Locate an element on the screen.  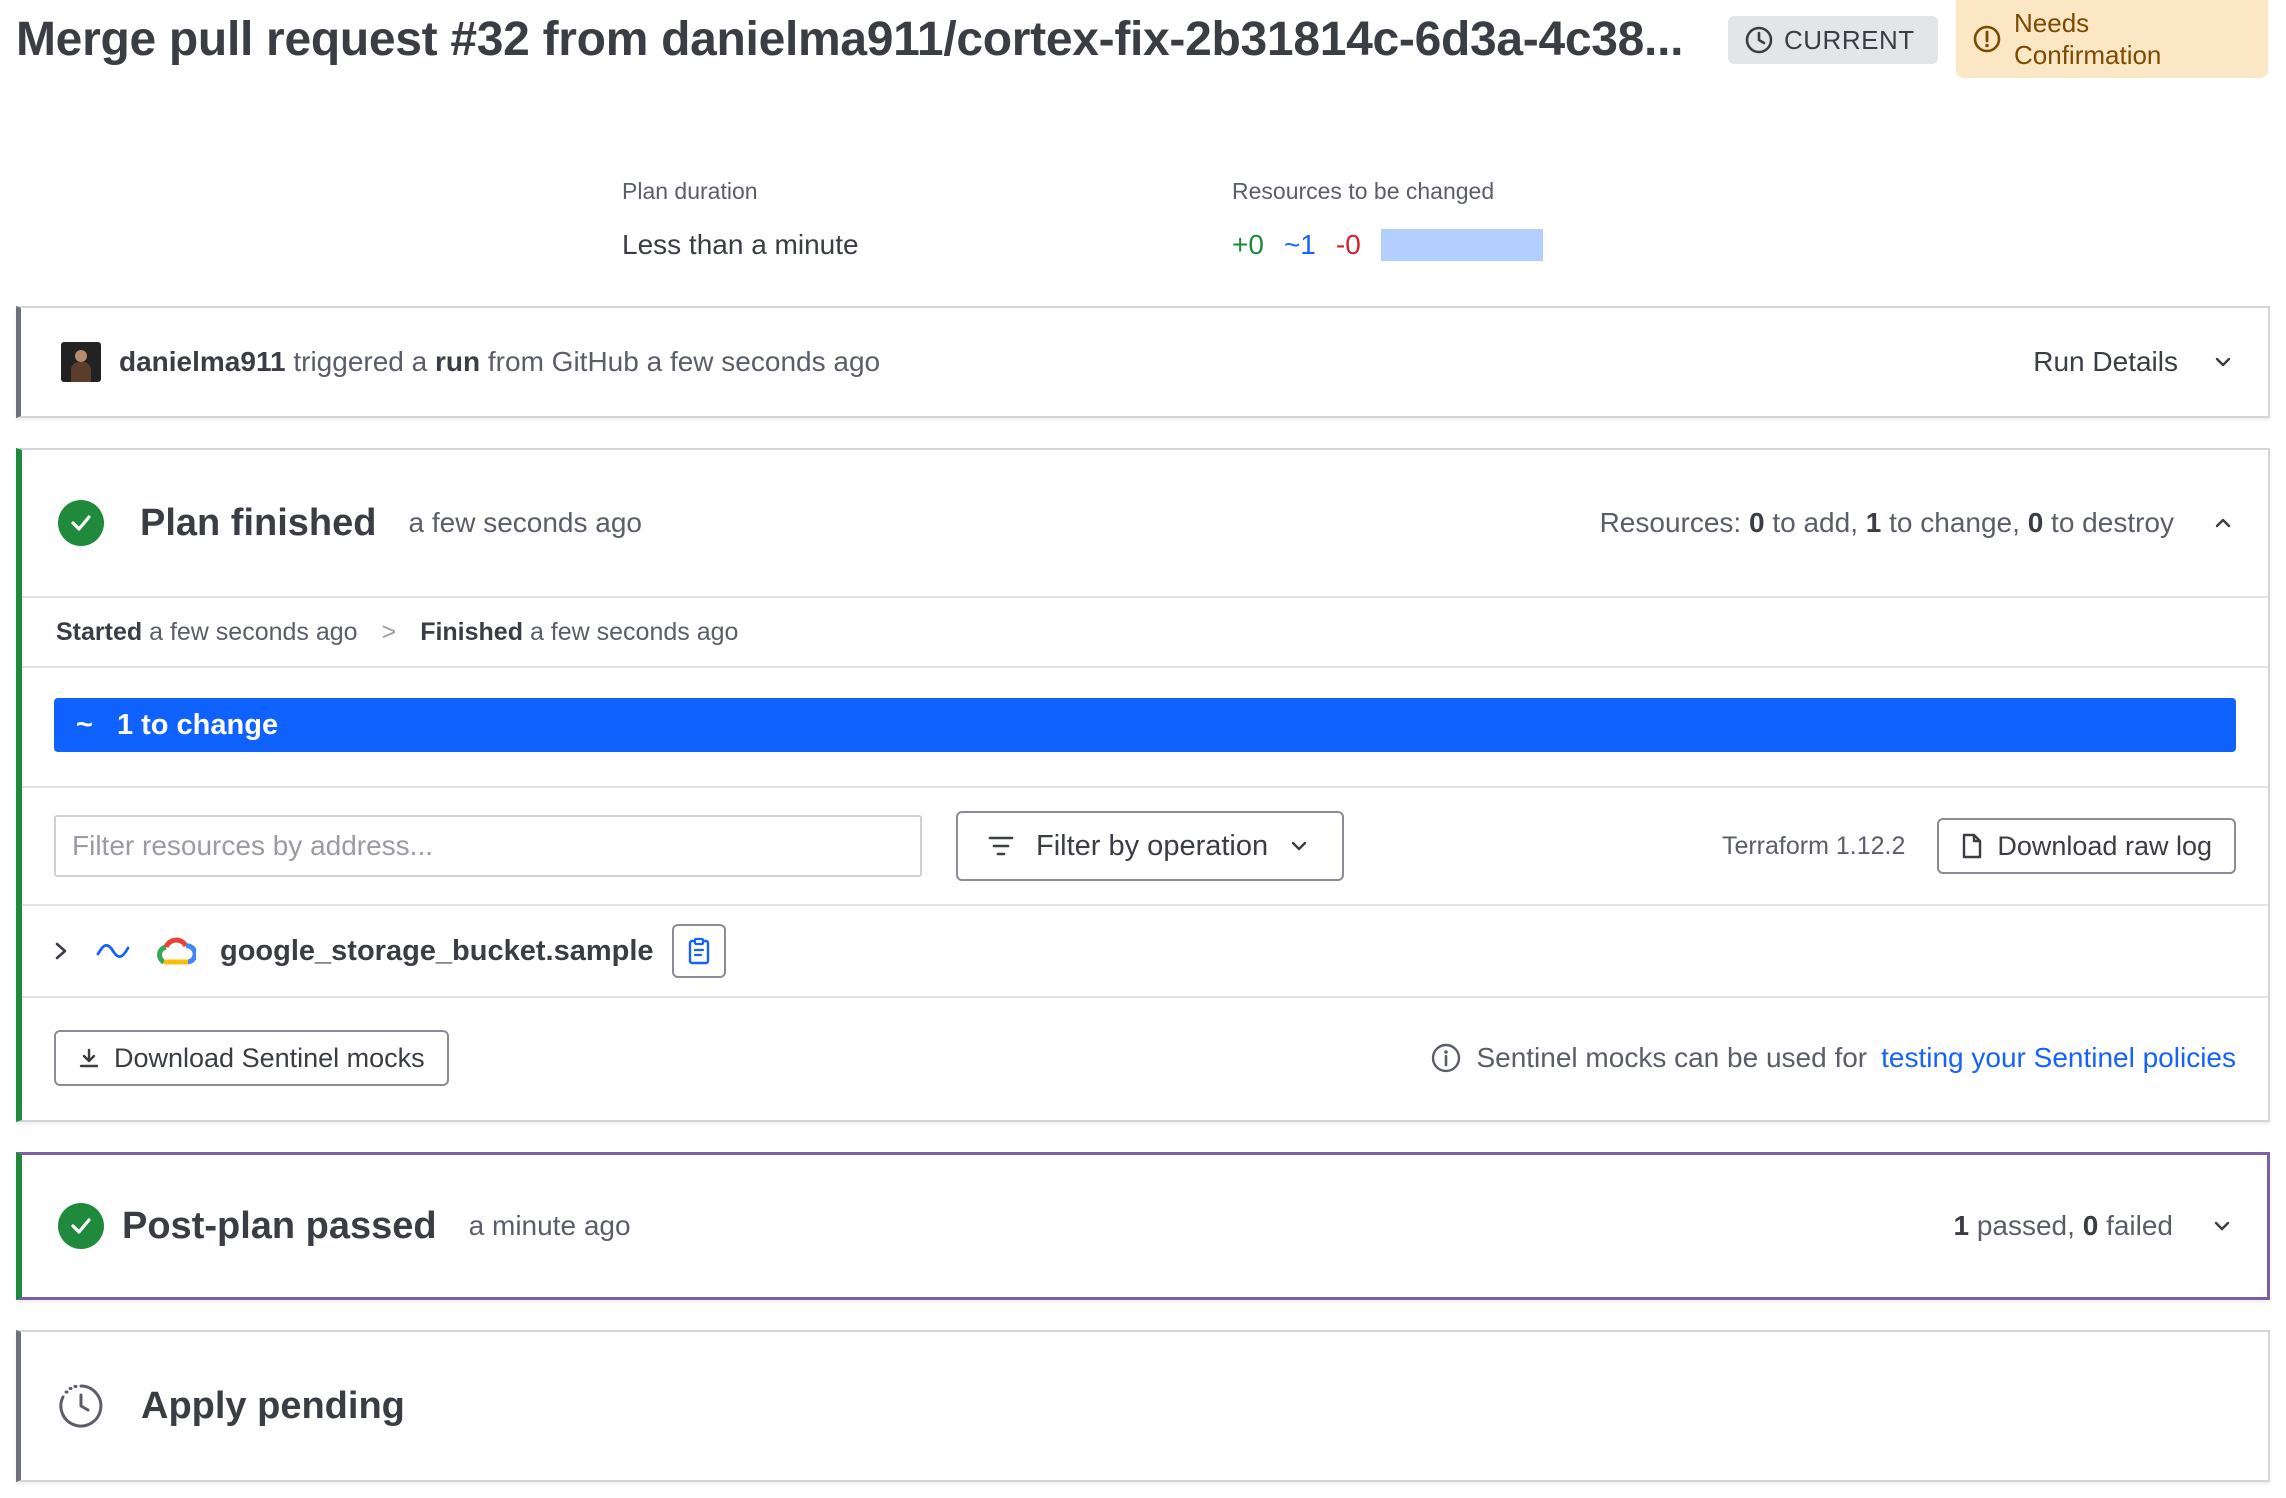
change-tilde-icon is located at coordinates (113, 951).